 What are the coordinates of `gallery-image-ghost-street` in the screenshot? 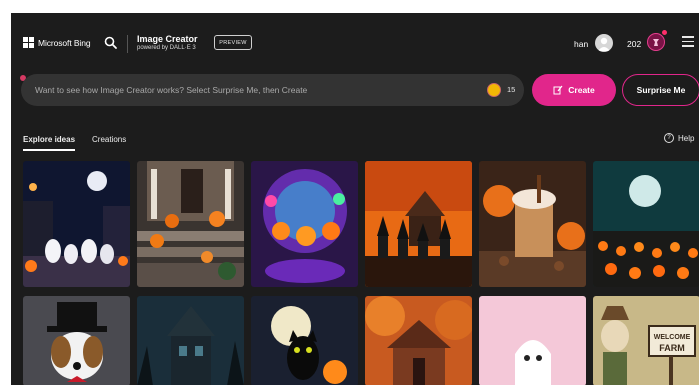 It's located at (76, 224).